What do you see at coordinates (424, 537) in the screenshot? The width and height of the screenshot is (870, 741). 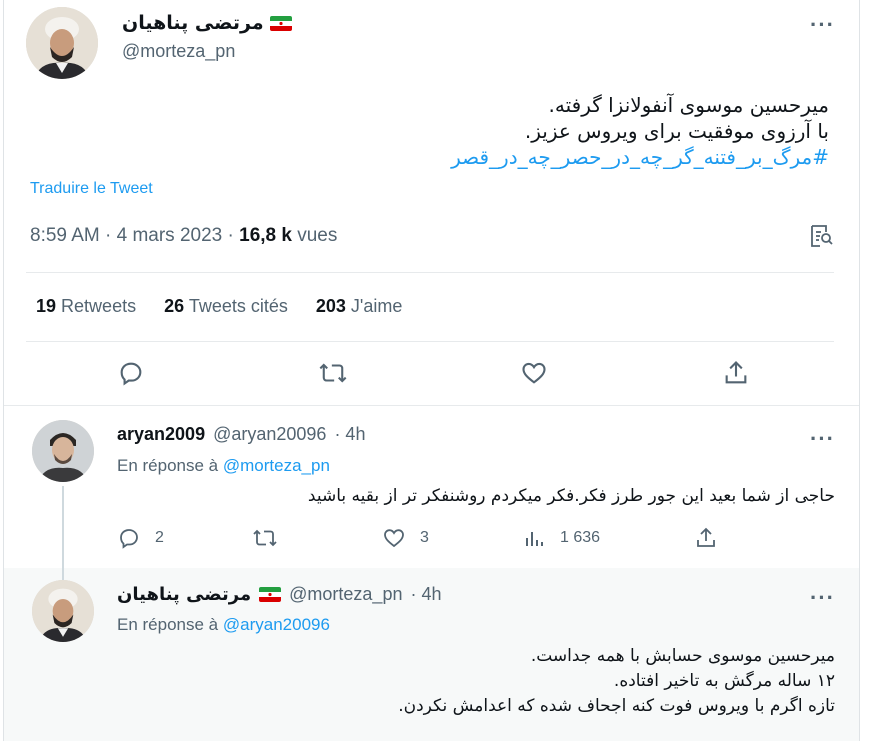 I see `like-count: 3` at bounding box center [424, 537].